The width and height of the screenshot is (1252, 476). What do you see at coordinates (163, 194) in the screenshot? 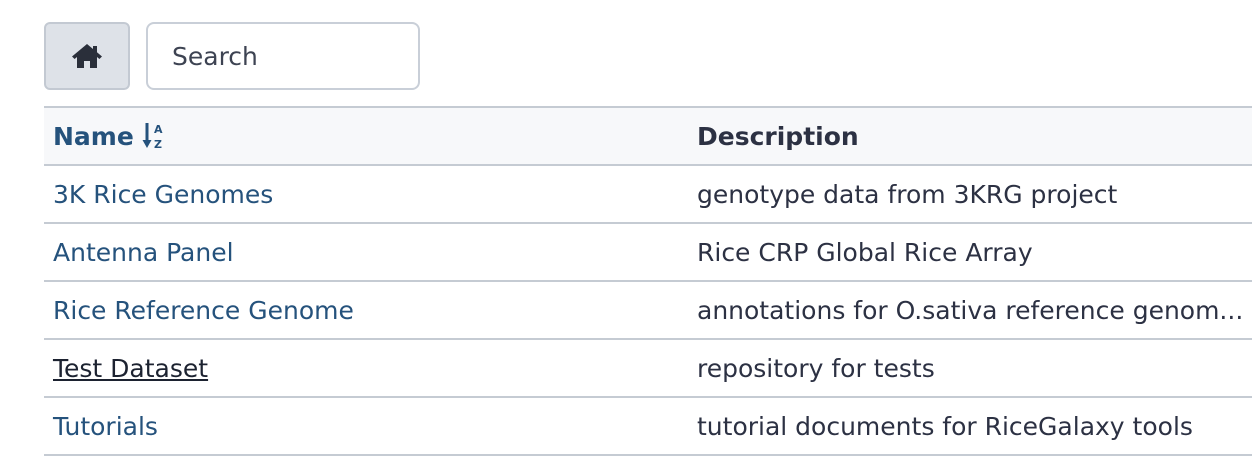
I see `dataset-link: 3K Rice Genomes` at bounding box center [163, 194].